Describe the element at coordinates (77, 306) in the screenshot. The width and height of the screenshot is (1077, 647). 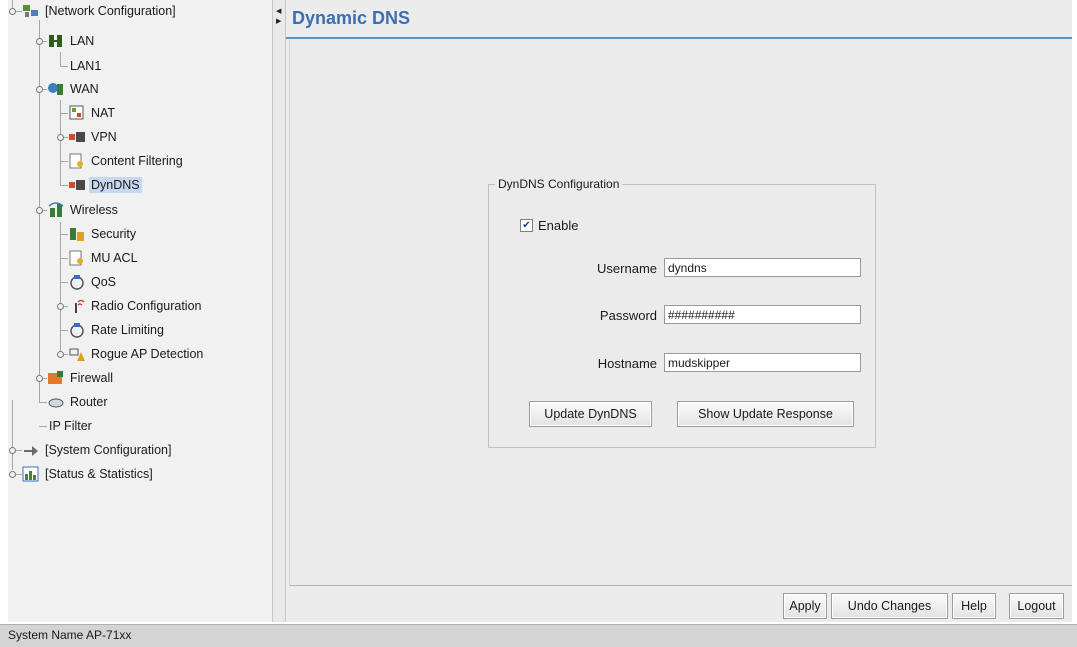
I see `radio-config-icon` at that location.